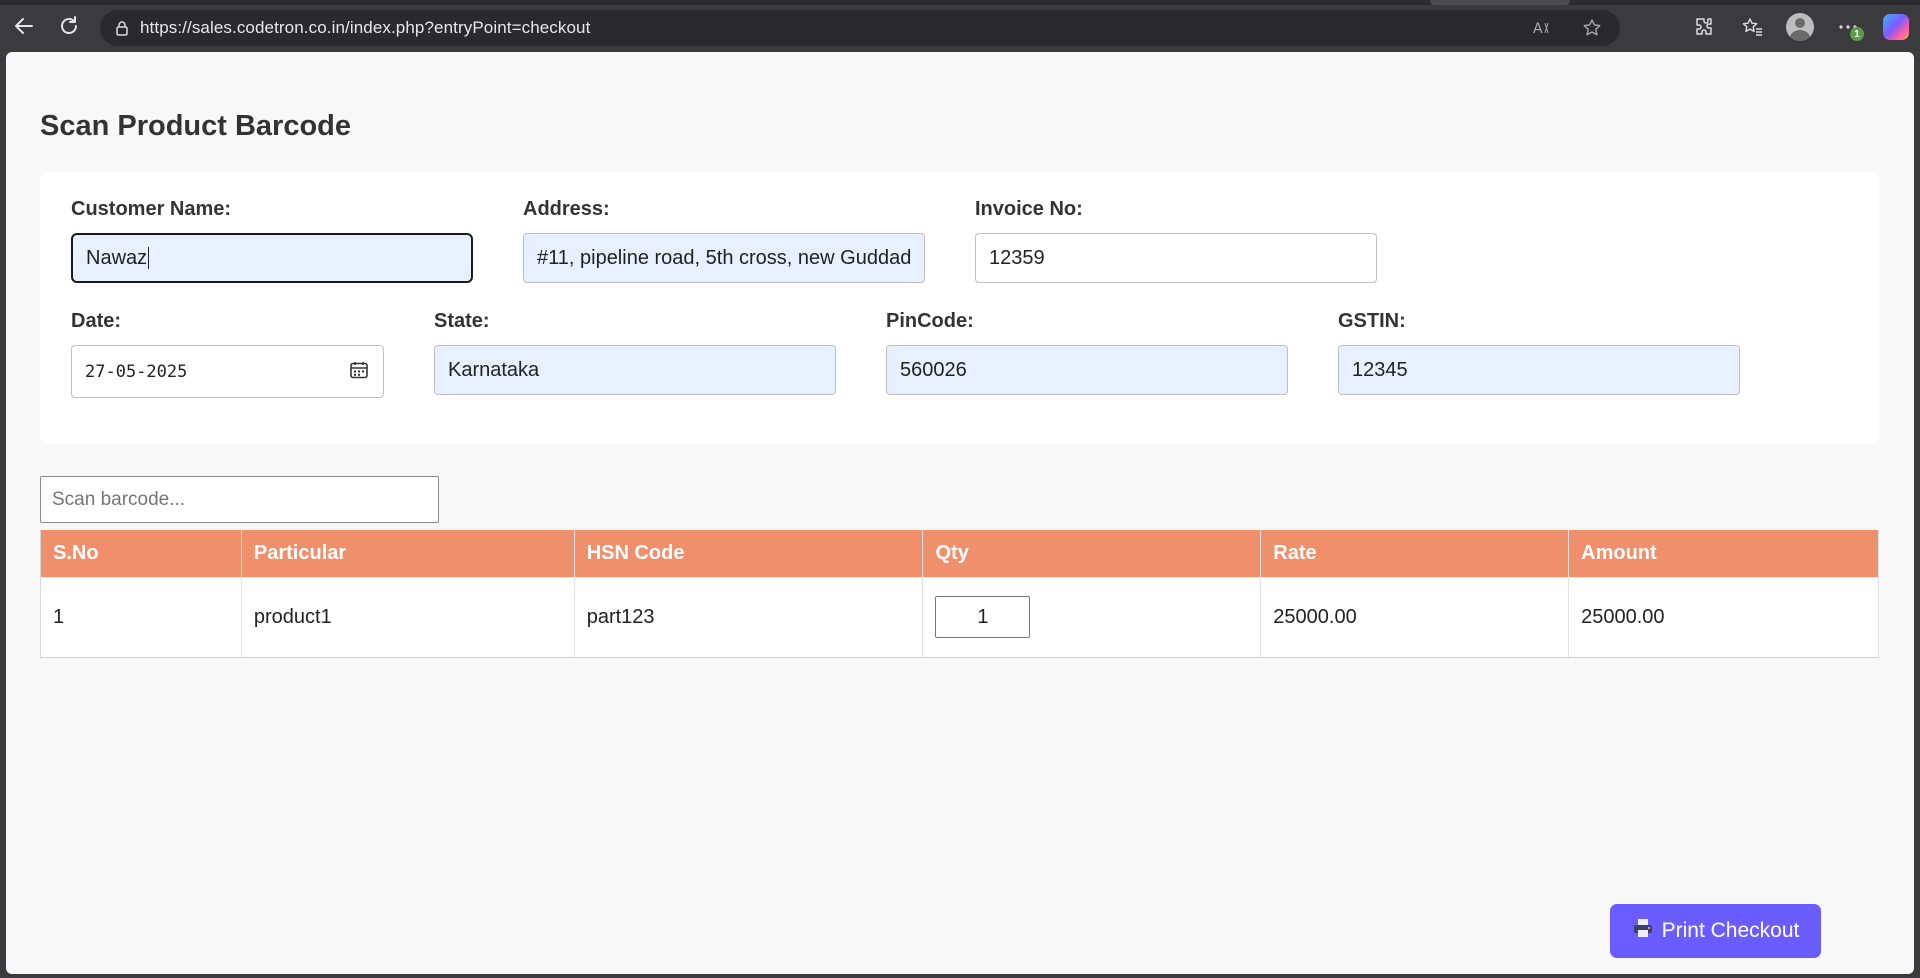 Image resolution: width=1920 pixels, height=978 pixels. What do you see at coordinates (408, 553) in the screenshot?
I see `header-particular: Particular` at bounding box center [408, 553].